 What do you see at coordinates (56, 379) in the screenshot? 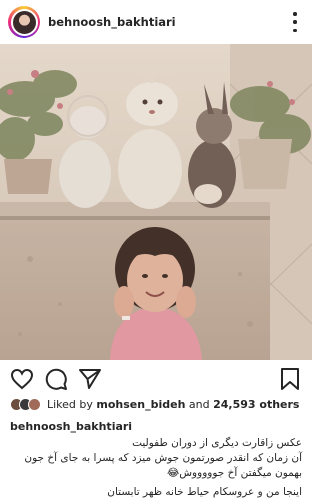
I see `comment-icon` at bounding box center [56, 379].